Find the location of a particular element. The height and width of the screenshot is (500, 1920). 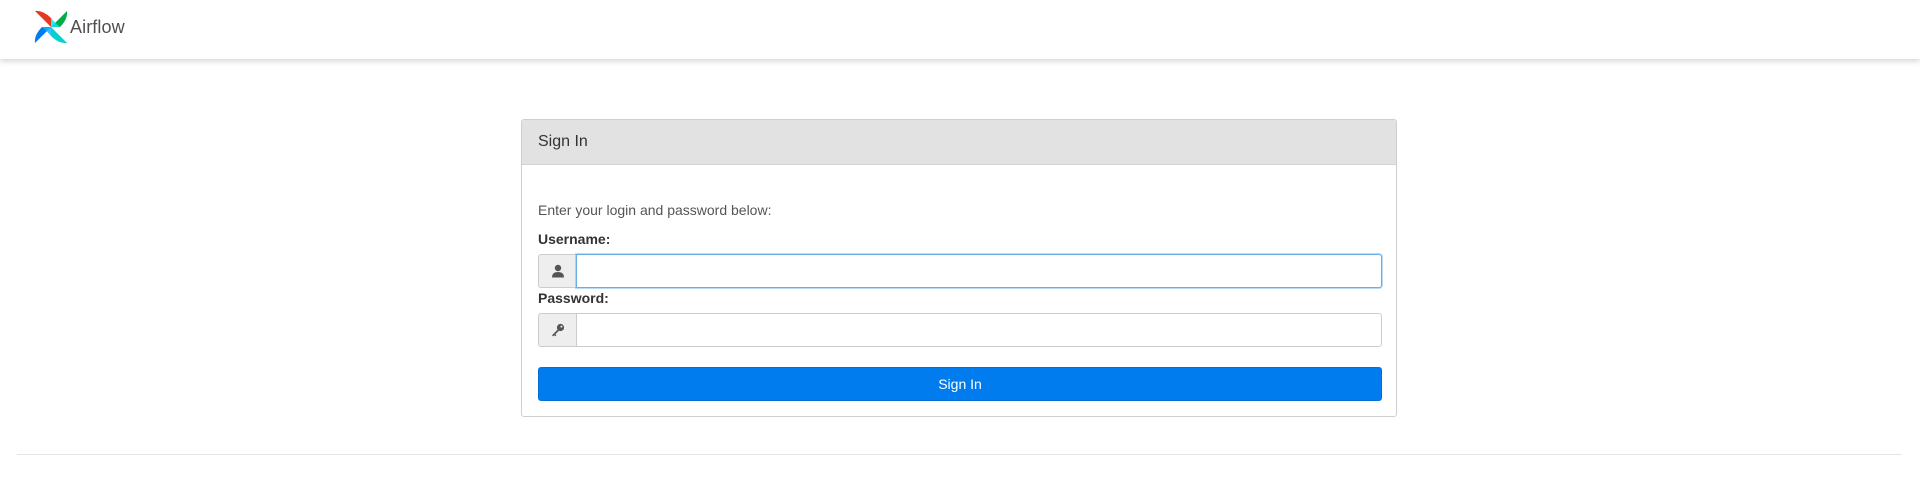

user-icon is located at coordinates (557, 271).